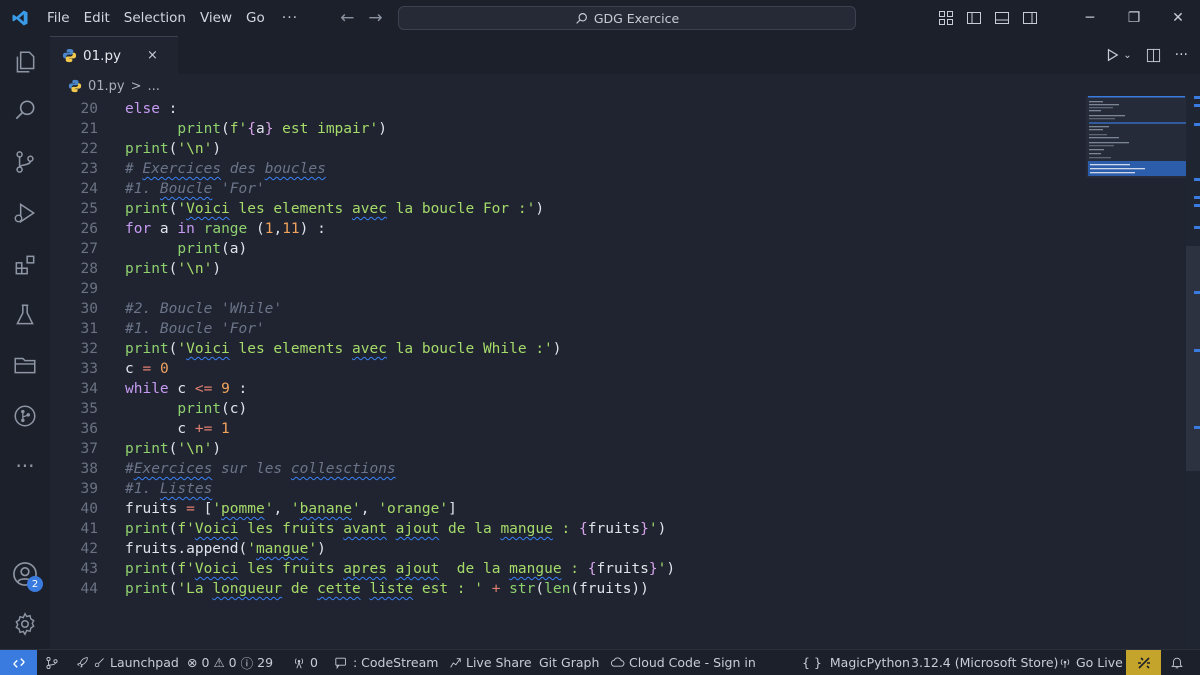  Describe the element at coordinates (89, 589) in the screenshot. I see `line-number: 44` at that location.